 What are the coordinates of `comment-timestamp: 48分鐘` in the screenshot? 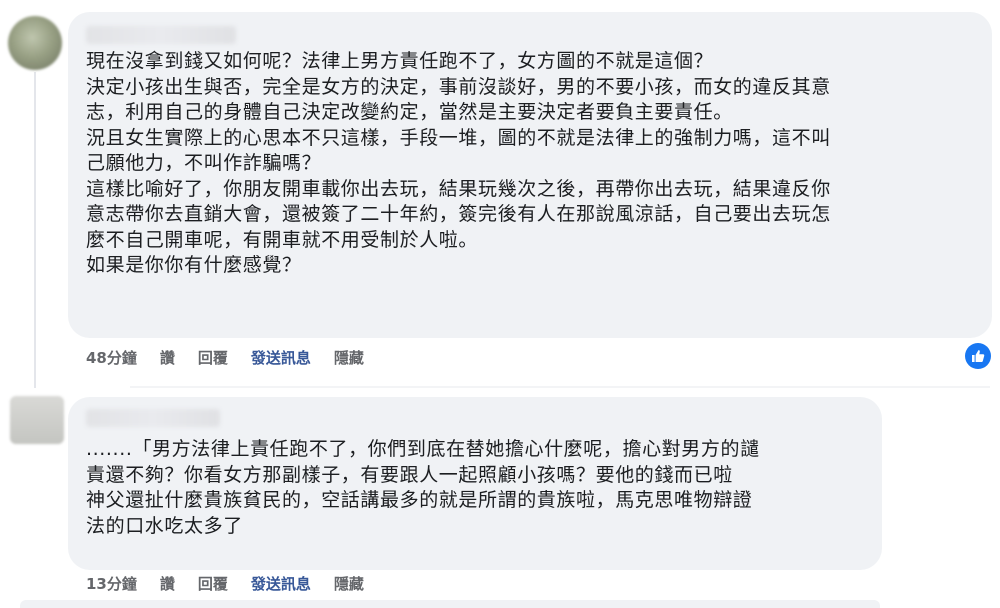 It's located at (111, 357).